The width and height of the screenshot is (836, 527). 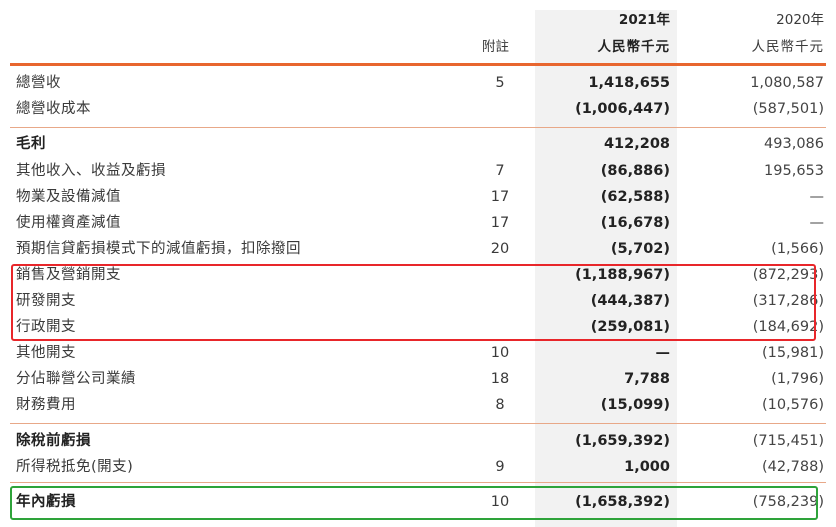 What do you see at coordinates (647, 467) in the screenshot?
I see `row-value-2021: 1,000` at bounding box center [647, 467].